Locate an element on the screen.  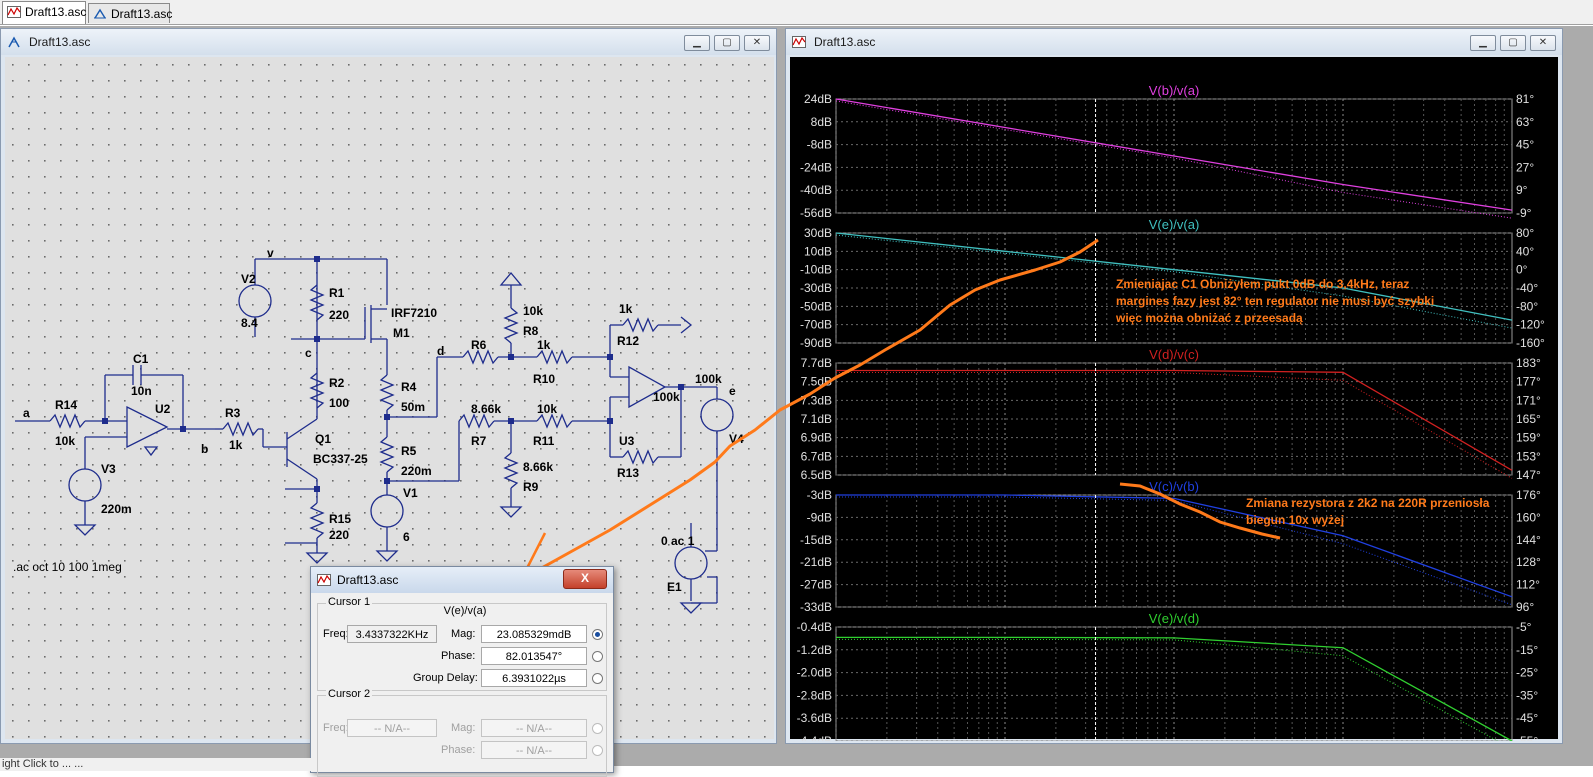
component-label: R11 is located at coordinates (544, 441).